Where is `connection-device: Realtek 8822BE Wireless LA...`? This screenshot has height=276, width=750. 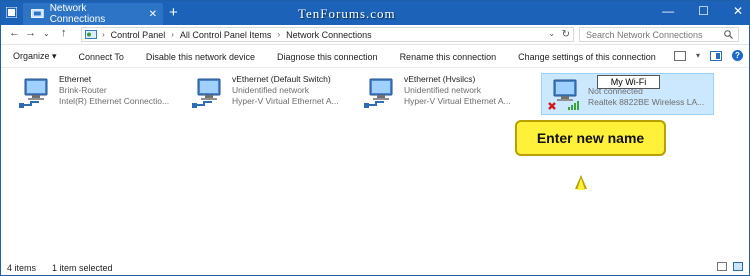 connection-device: Realtek 8822BE Wireless LA... is located at coordinates (646, 102).